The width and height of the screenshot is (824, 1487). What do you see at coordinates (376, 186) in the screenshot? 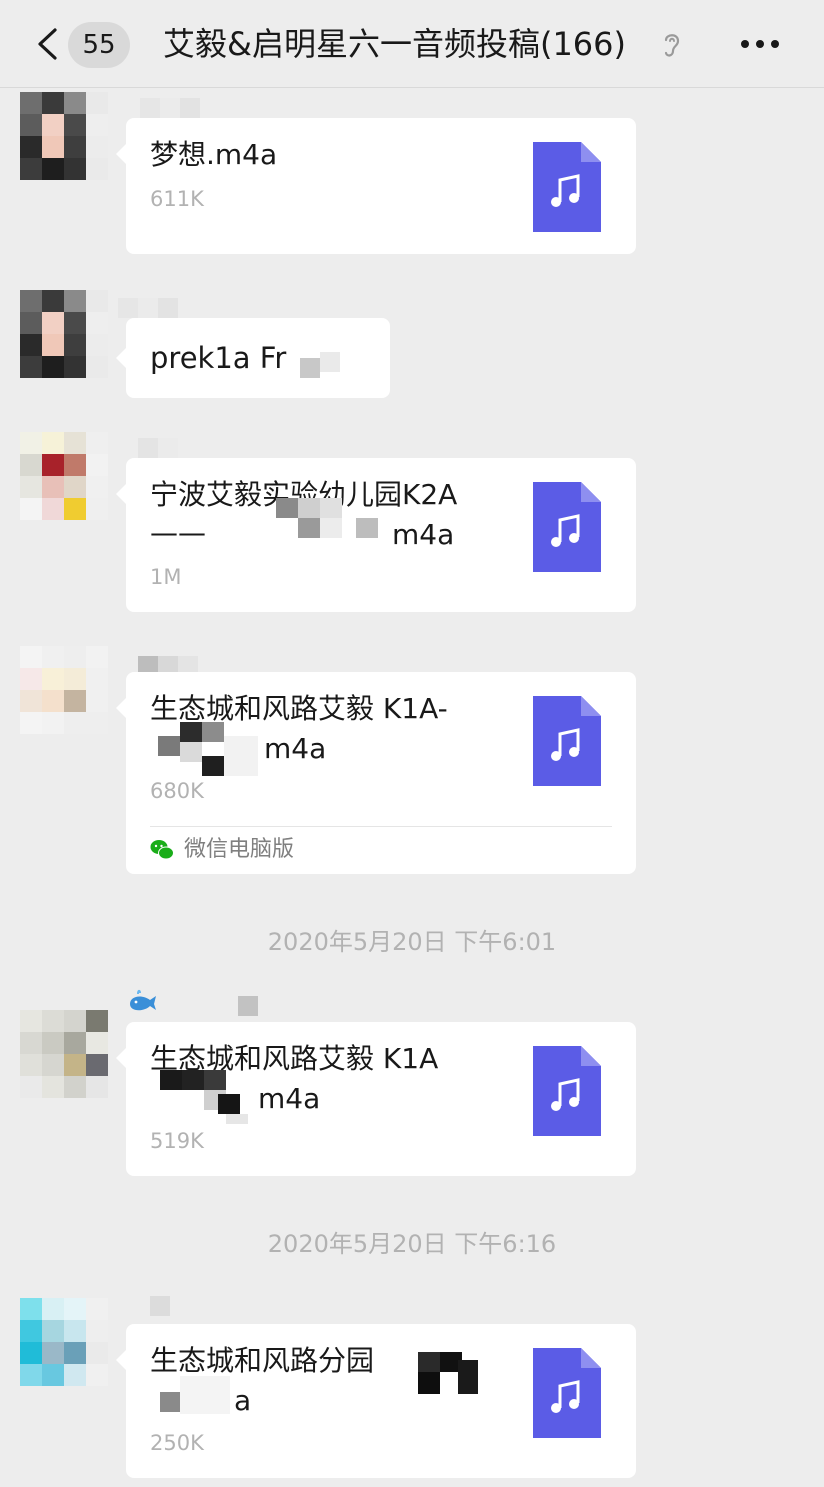
I see `file-message: 梦想.m4a 611K` at bounding box center [376, 186].